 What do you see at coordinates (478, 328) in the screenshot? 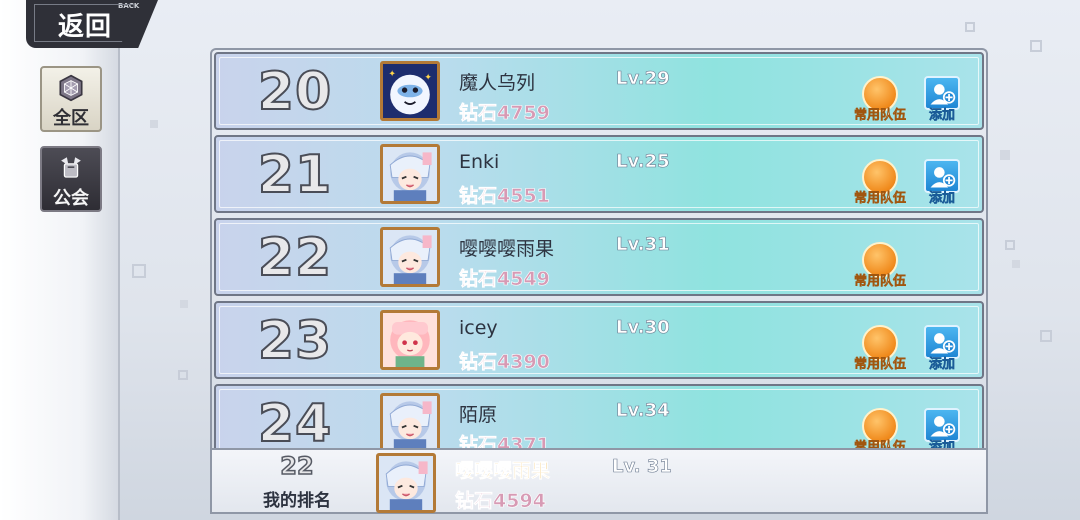
I see `player-name: icey` at bounding box center [478, 328].